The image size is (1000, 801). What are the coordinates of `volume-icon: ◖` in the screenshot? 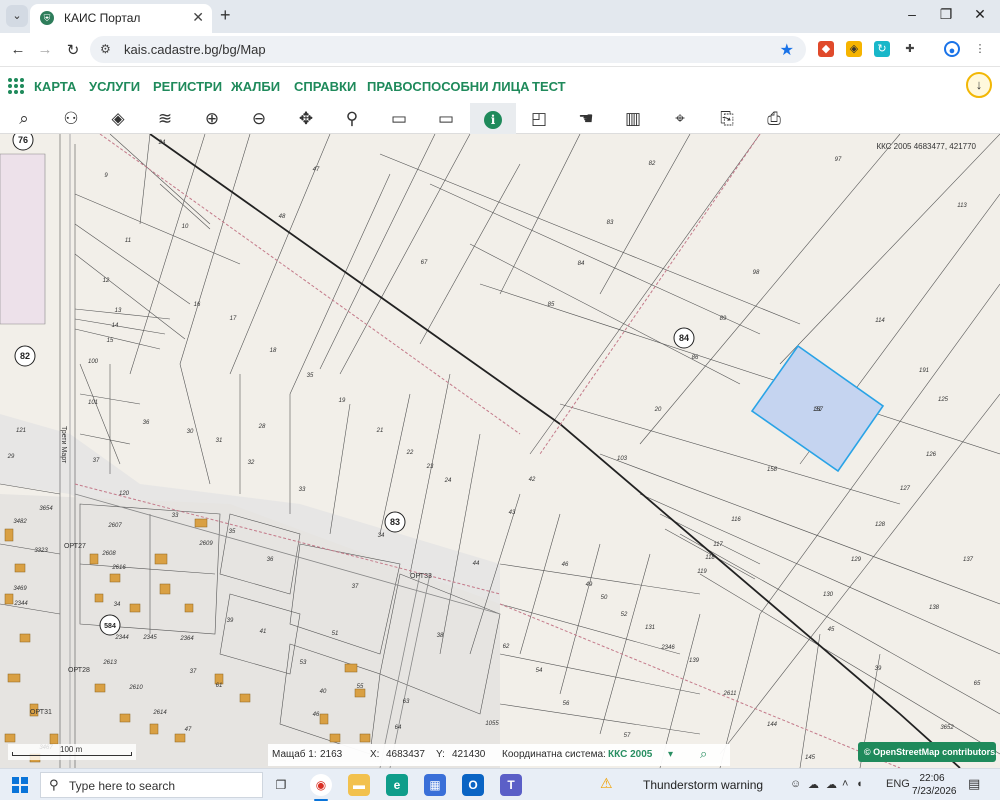 It's located at (859, 784).